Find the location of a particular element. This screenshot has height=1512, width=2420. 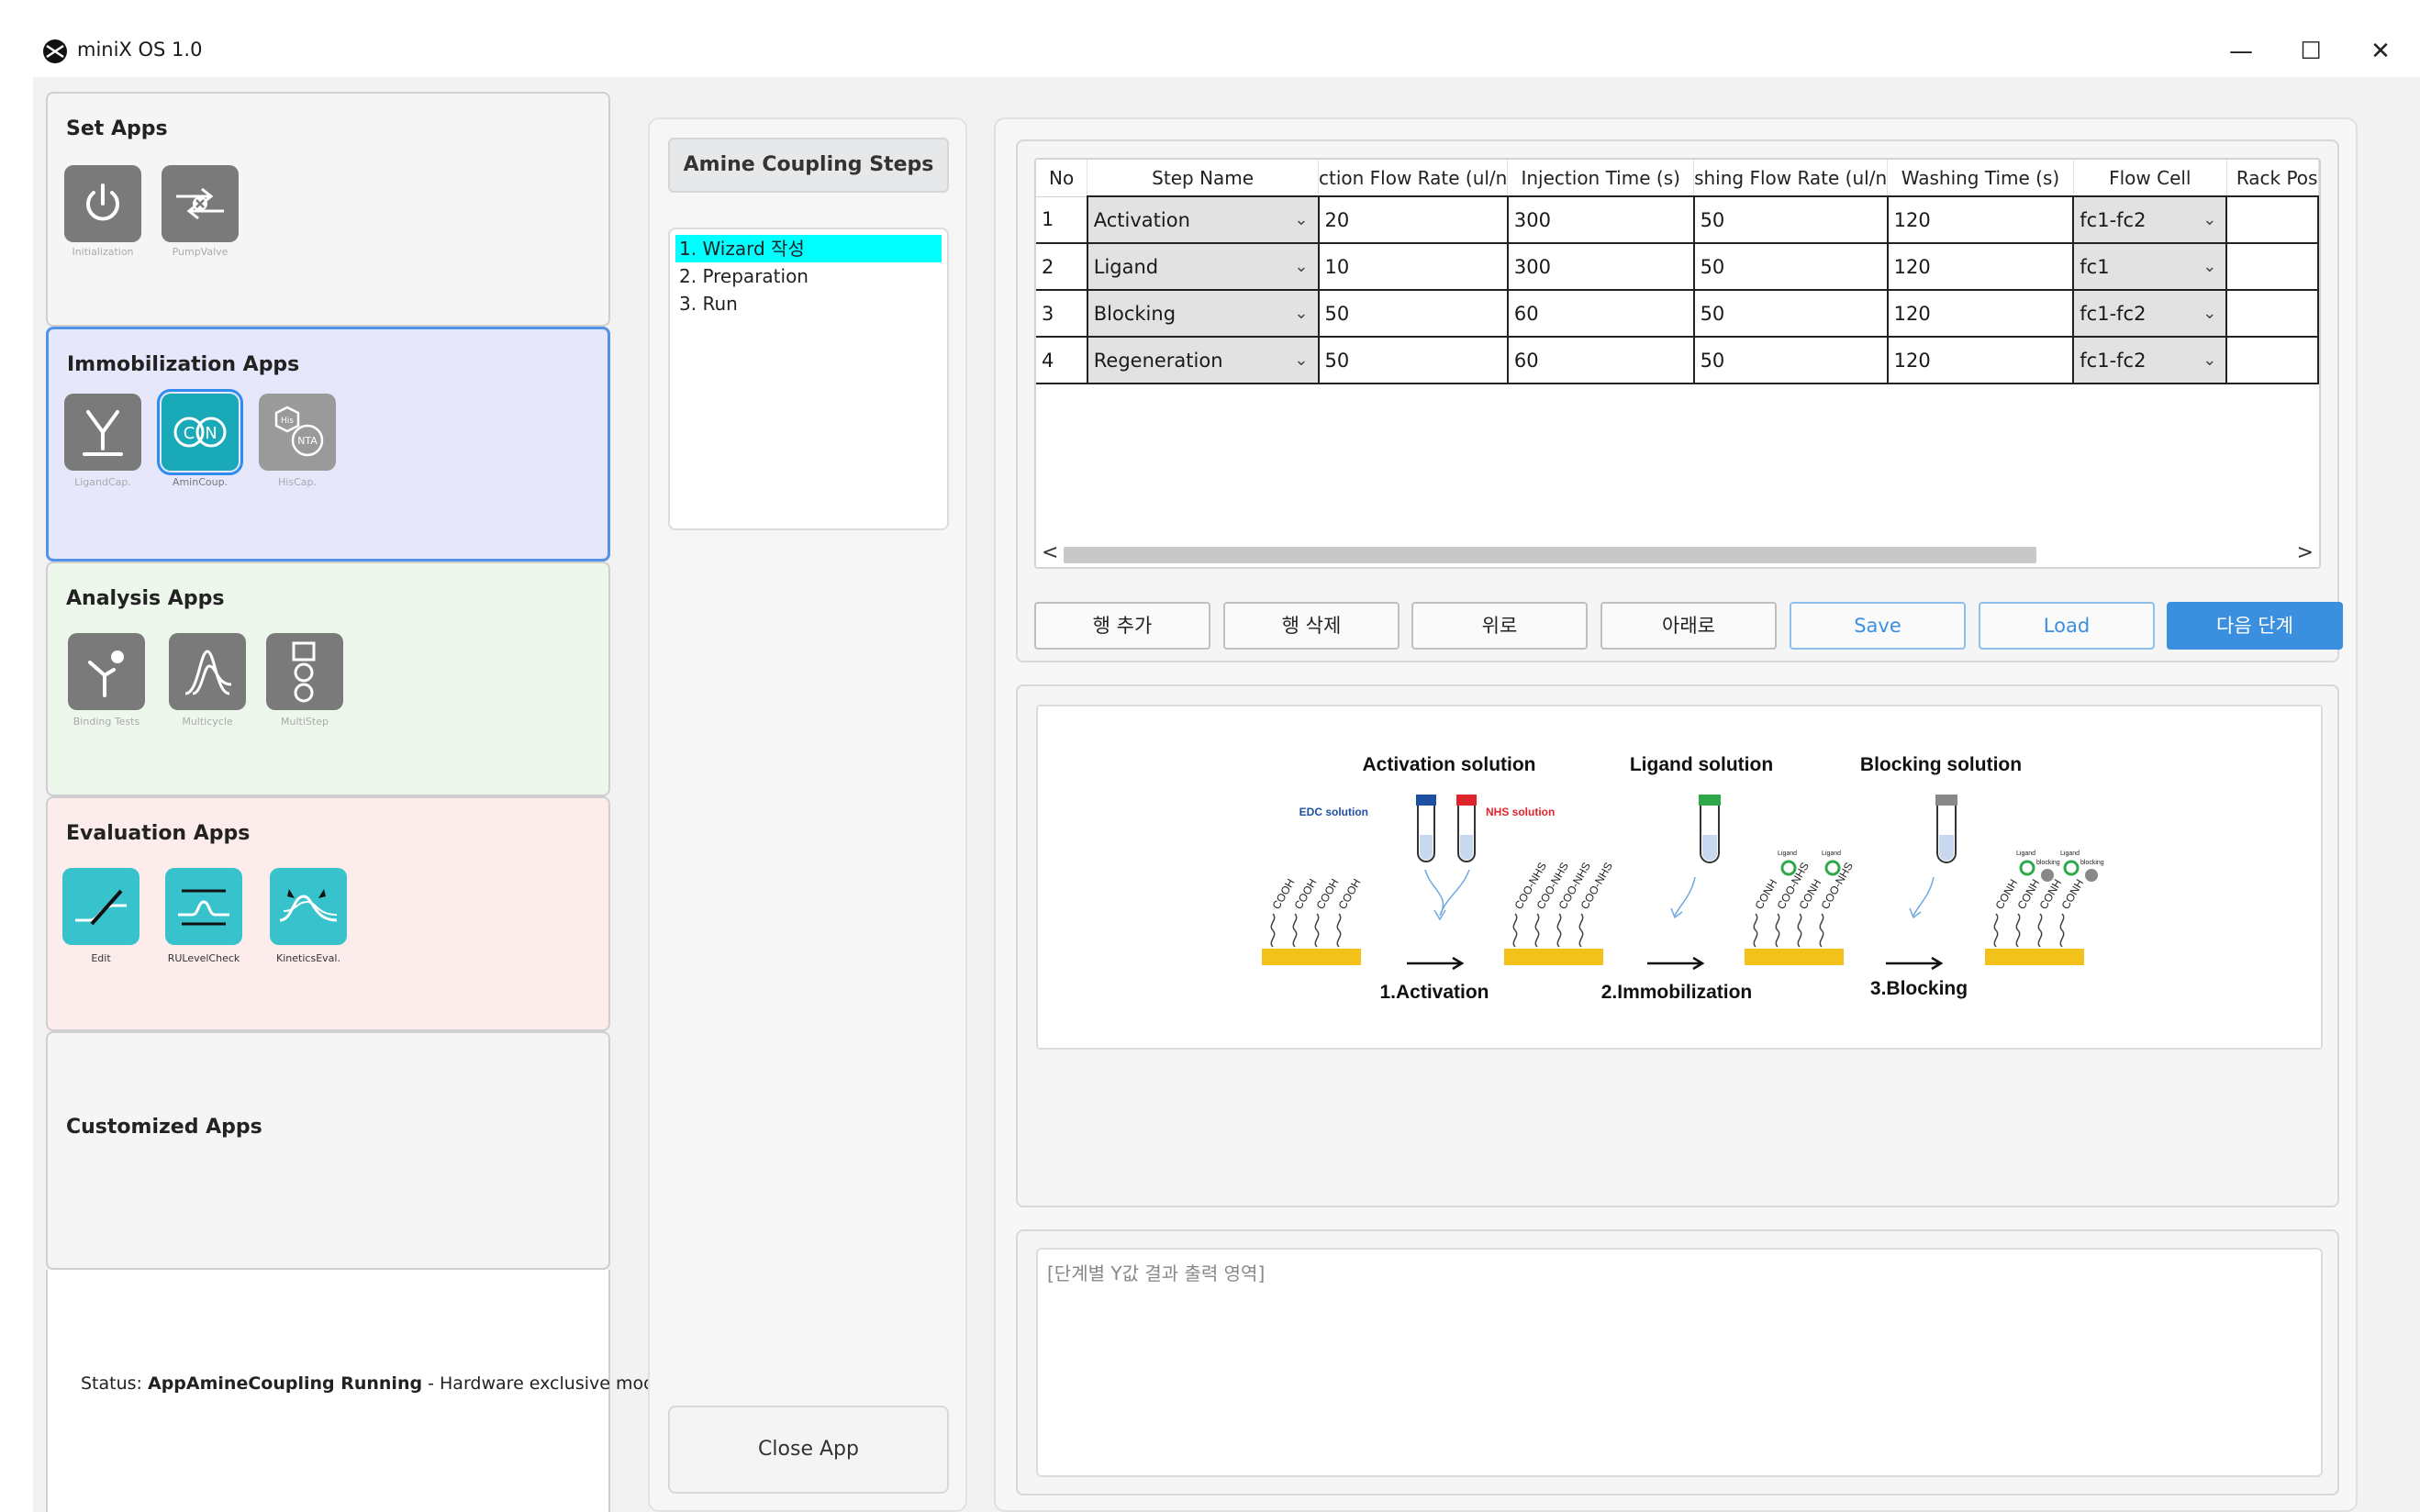

coo-nhs-chains: COO-NHS COO-NHS COO-NHS COO-NHS is located at coordinates (1563, 904).